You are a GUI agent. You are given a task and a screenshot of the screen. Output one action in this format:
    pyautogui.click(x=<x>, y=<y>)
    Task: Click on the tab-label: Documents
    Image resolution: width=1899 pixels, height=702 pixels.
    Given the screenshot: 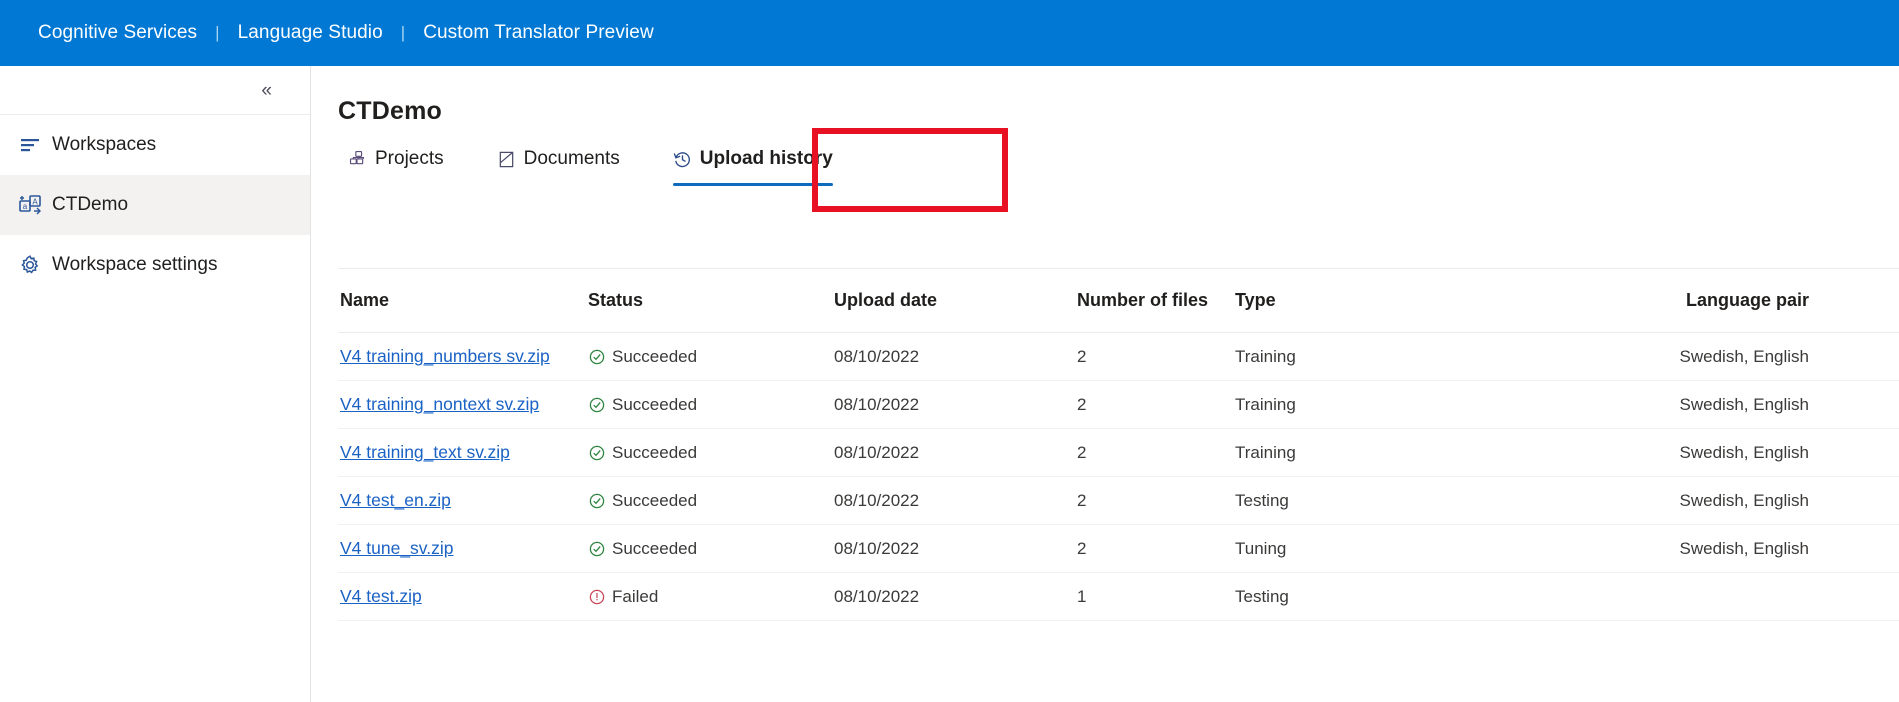 What is the action you would take?
    pyautogui.click(x=571, y=158)
    